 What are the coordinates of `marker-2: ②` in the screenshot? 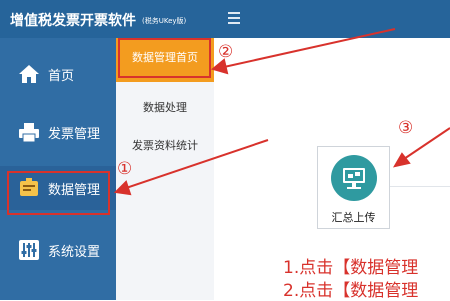 It's located at (226, 52).